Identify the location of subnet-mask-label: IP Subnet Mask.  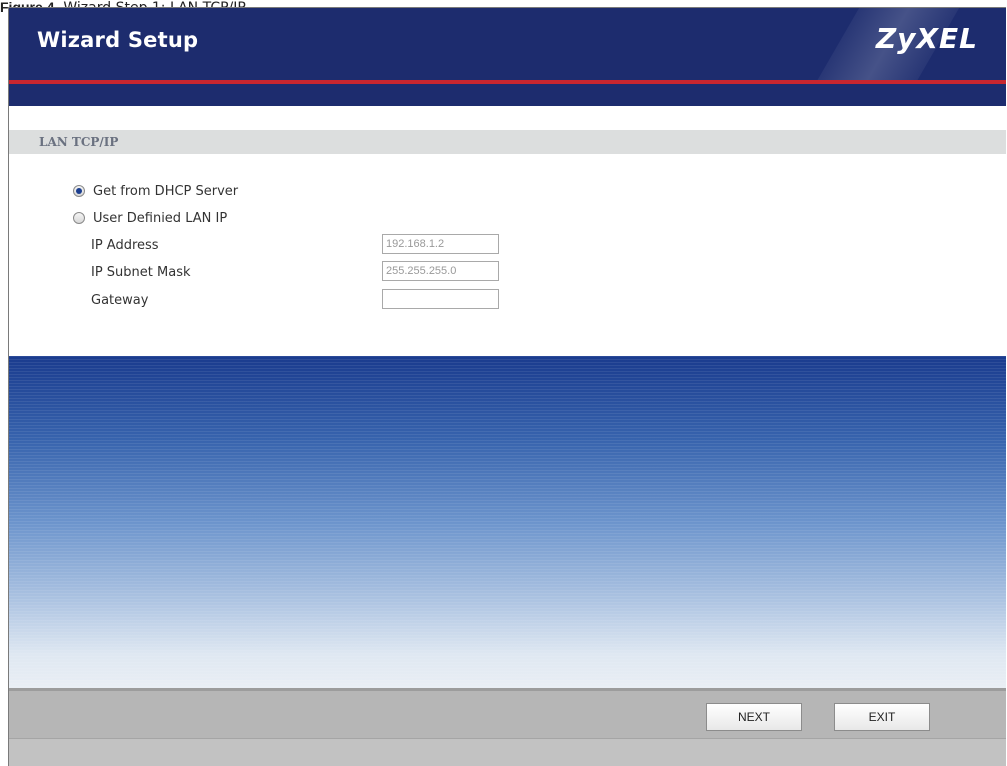
(141, 272).